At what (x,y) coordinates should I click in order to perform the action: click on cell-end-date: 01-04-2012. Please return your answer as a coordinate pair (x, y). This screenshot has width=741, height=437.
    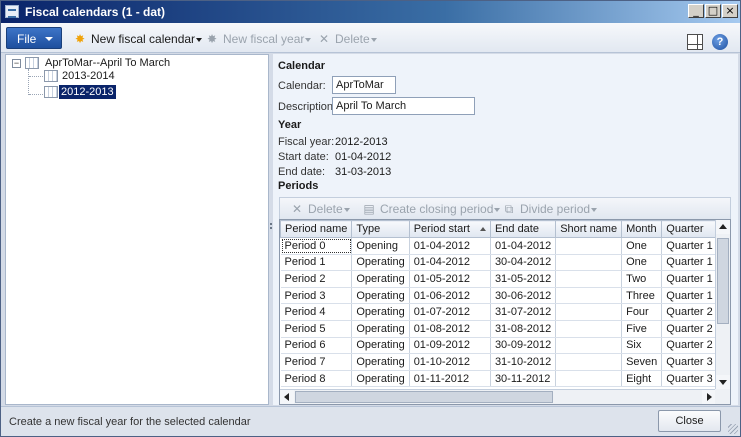
    Looking at the image, I should click on (523, 246).